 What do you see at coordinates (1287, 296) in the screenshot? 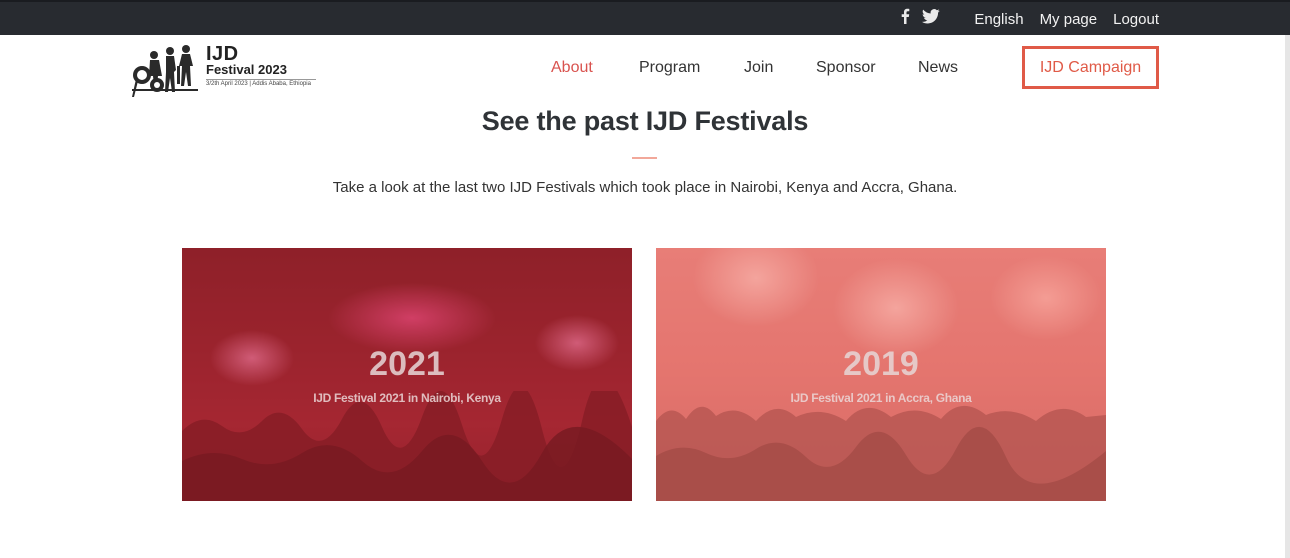
I see `page-scrollbar` at bounding box center [1287, 296].